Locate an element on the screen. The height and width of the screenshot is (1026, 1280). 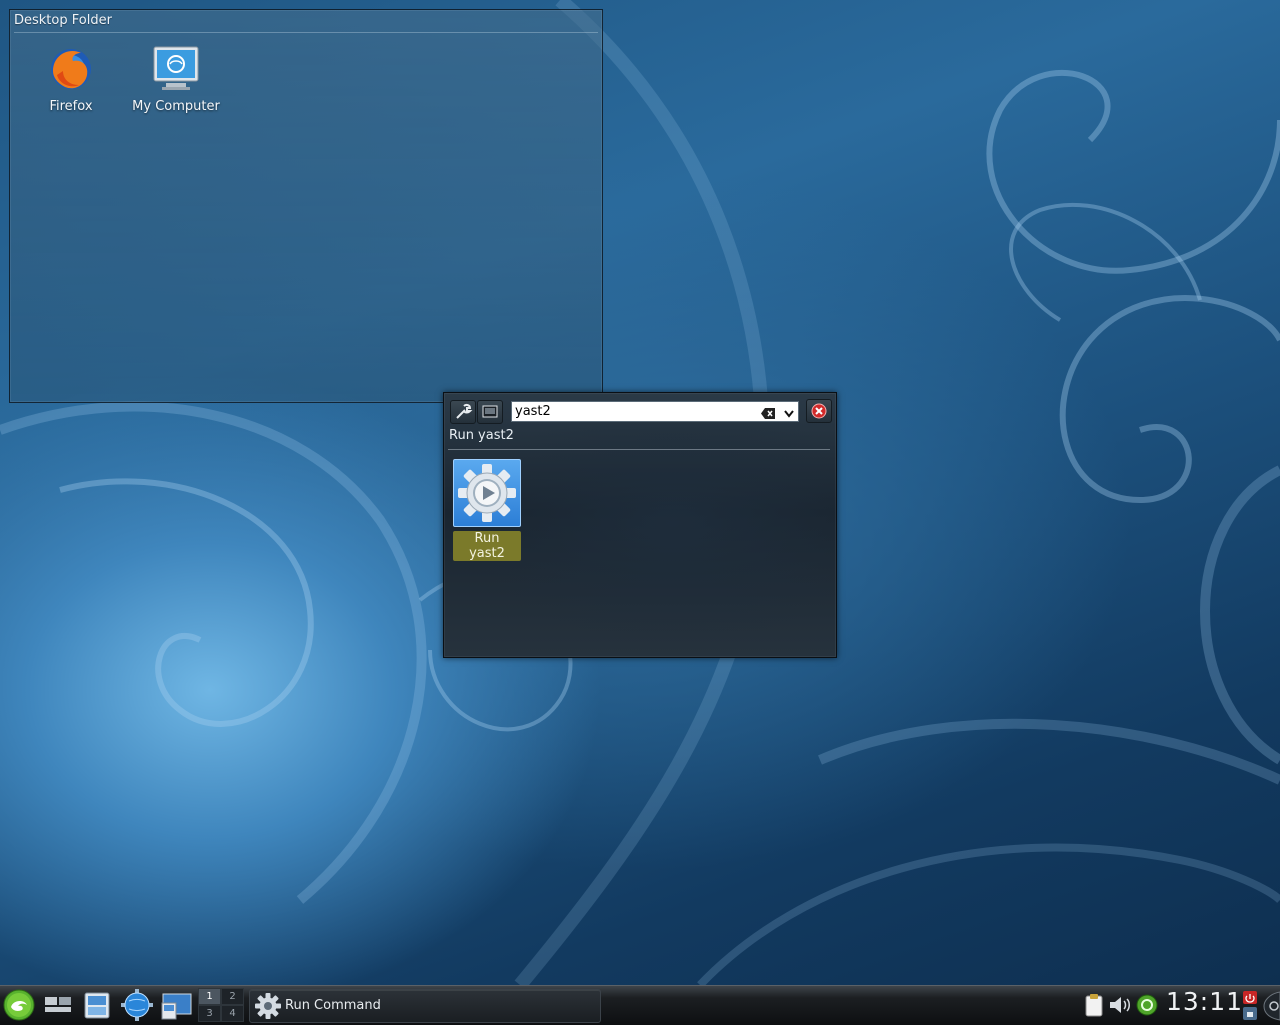
desktop-folder-title-divider is located at coordinates (306, 32).